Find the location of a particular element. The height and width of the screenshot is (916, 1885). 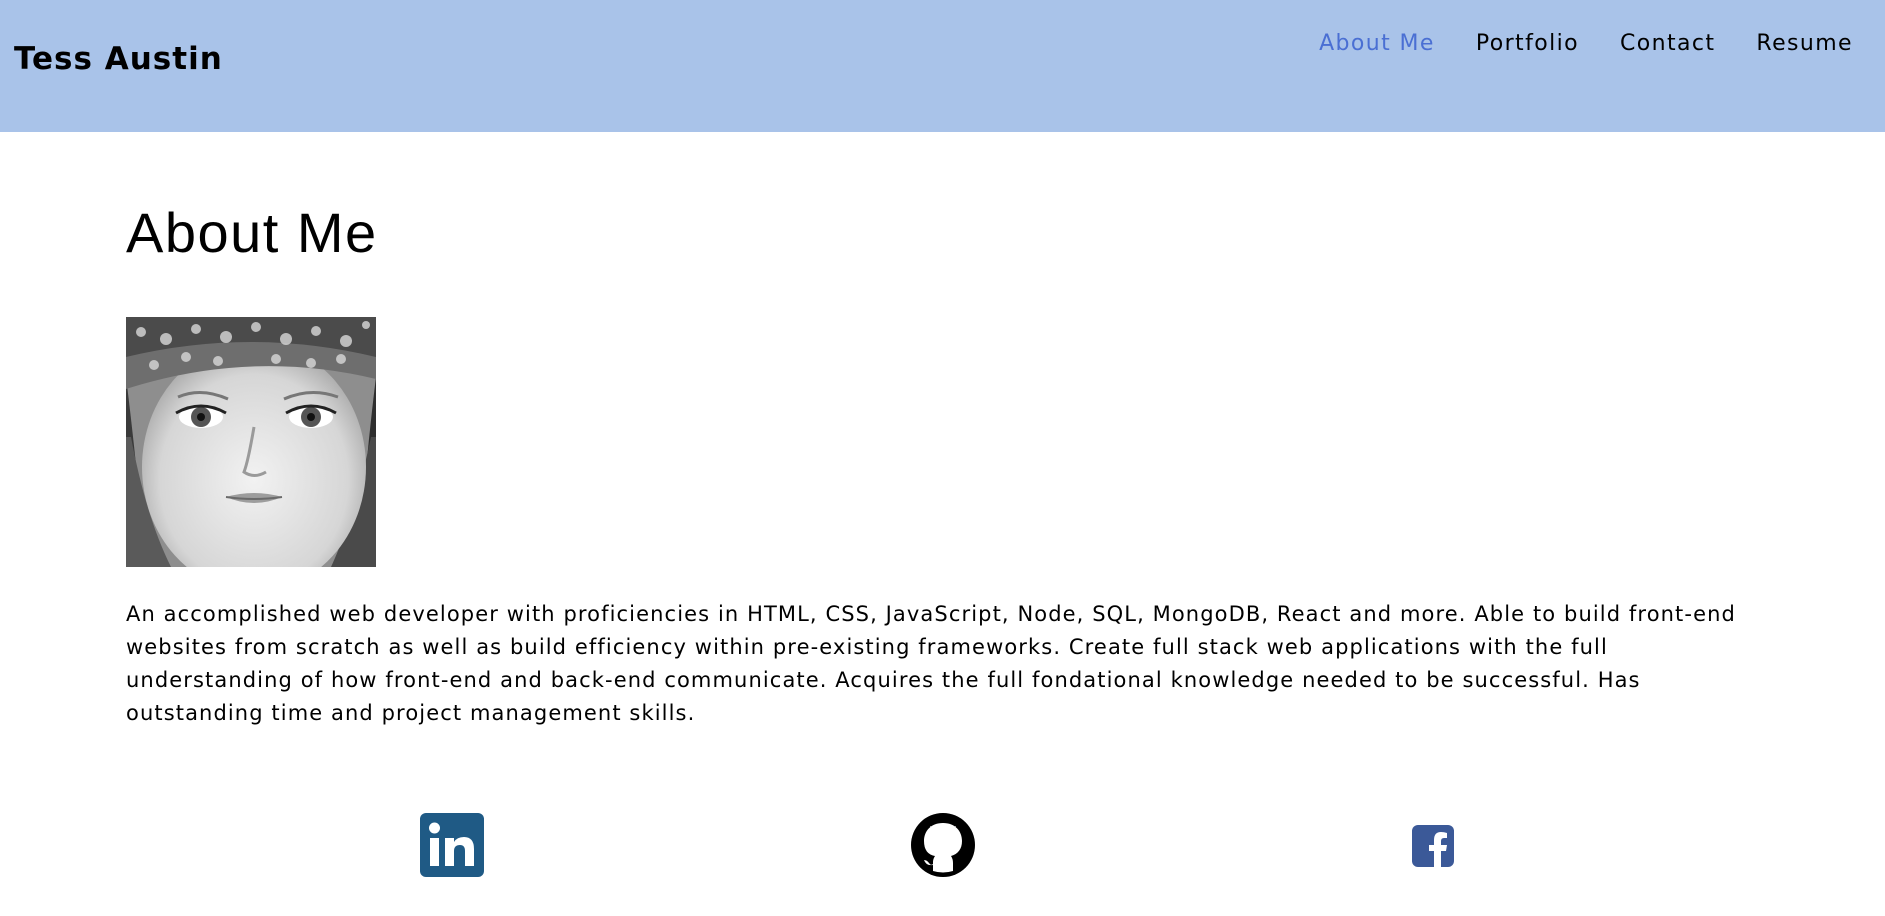

linkedin-icon is located at coordinates (452, 845).